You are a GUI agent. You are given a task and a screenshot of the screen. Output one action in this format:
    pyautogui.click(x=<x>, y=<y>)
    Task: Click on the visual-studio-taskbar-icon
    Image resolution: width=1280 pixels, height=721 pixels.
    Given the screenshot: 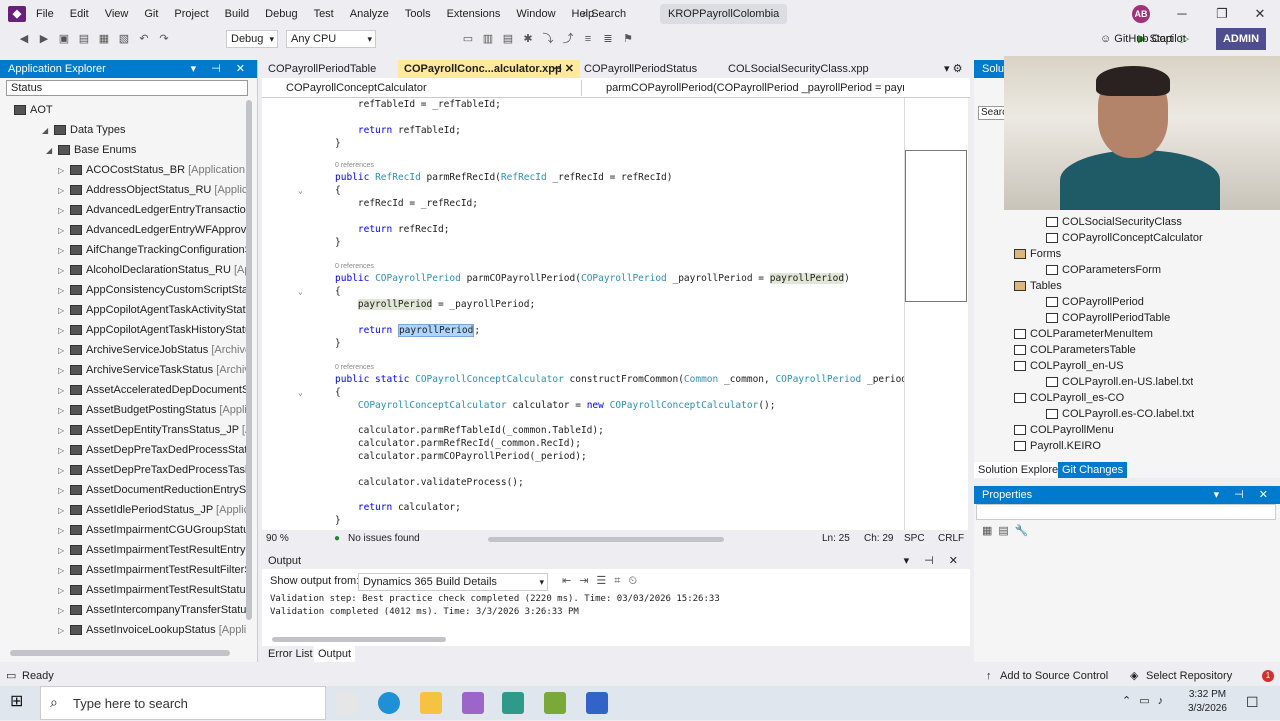 What is the action you would take?
    pyautogui.click(x=473, y=703)
    